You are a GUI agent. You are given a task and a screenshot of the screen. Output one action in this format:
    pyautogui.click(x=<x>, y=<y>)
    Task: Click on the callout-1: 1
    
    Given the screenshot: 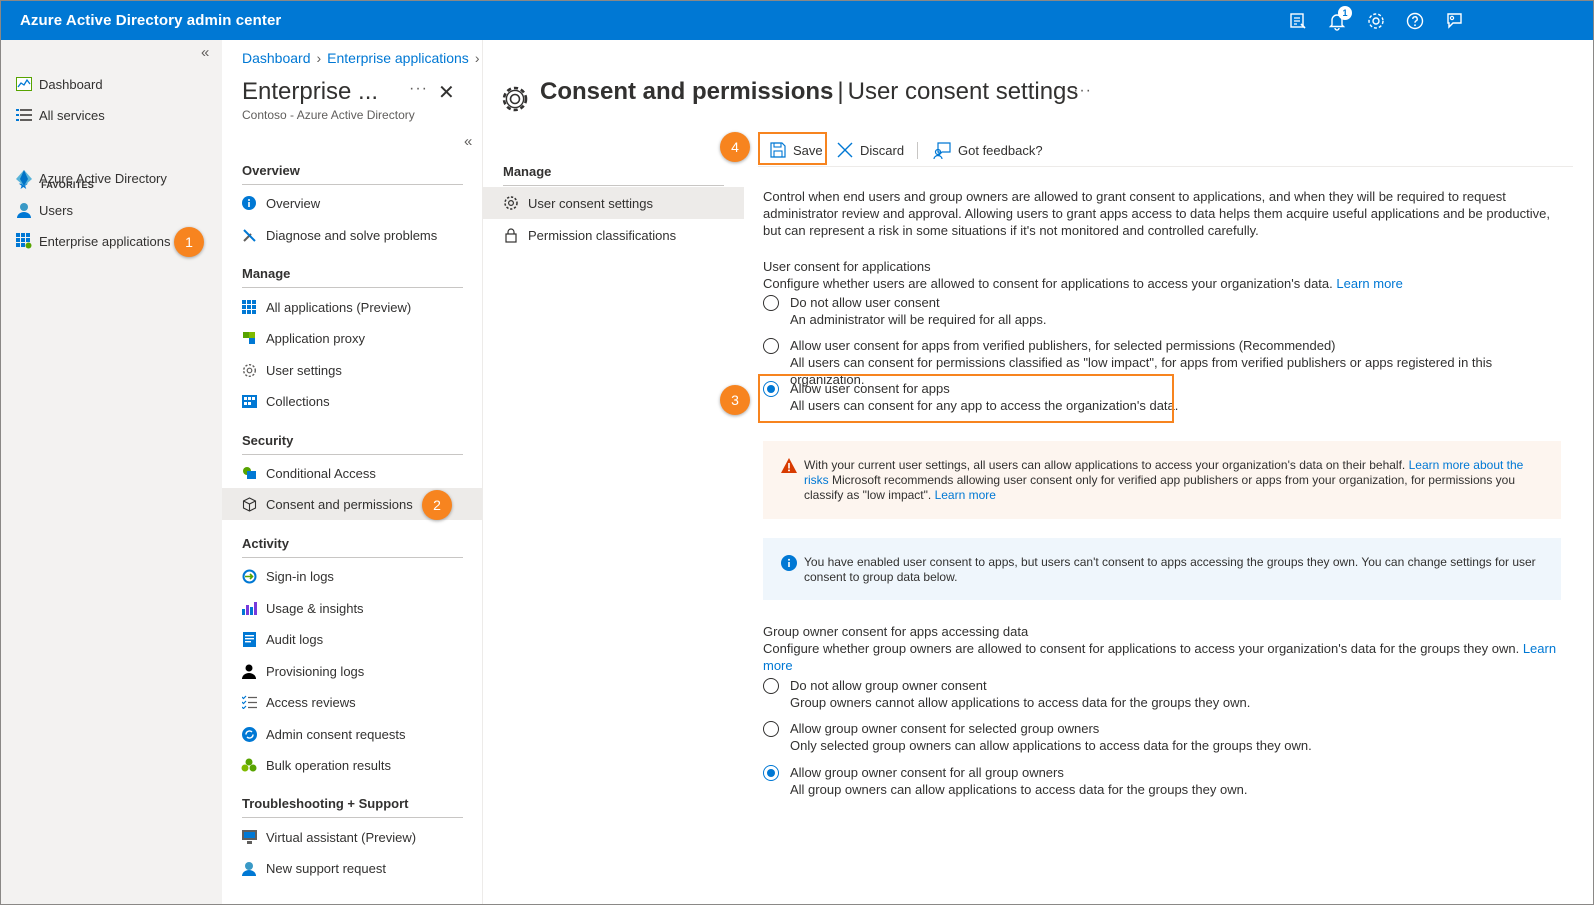 What is the action you would take?
    pyautogui.click(x=189, y=242)
    